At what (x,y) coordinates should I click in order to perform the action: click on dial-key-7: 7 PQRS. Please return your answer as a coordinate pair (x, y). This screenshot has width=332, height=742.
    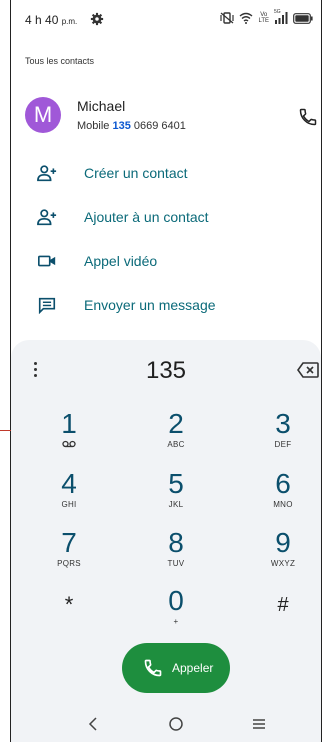
    Looking at the image, I should click on (69, 558).